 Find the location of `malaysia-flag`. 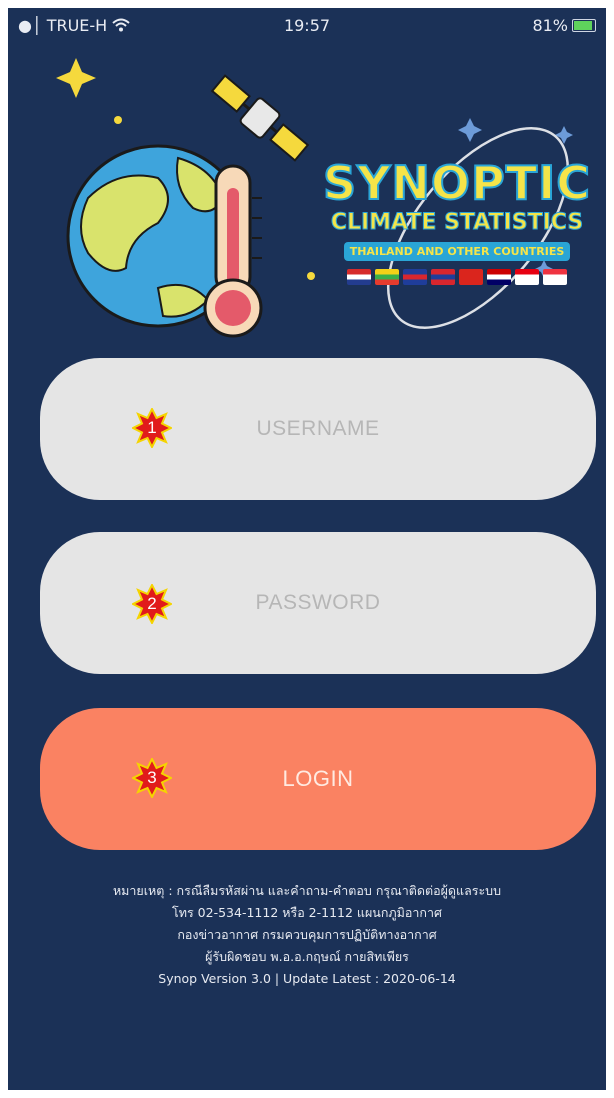

malaysia-flag is located at coordinates (499, 277).